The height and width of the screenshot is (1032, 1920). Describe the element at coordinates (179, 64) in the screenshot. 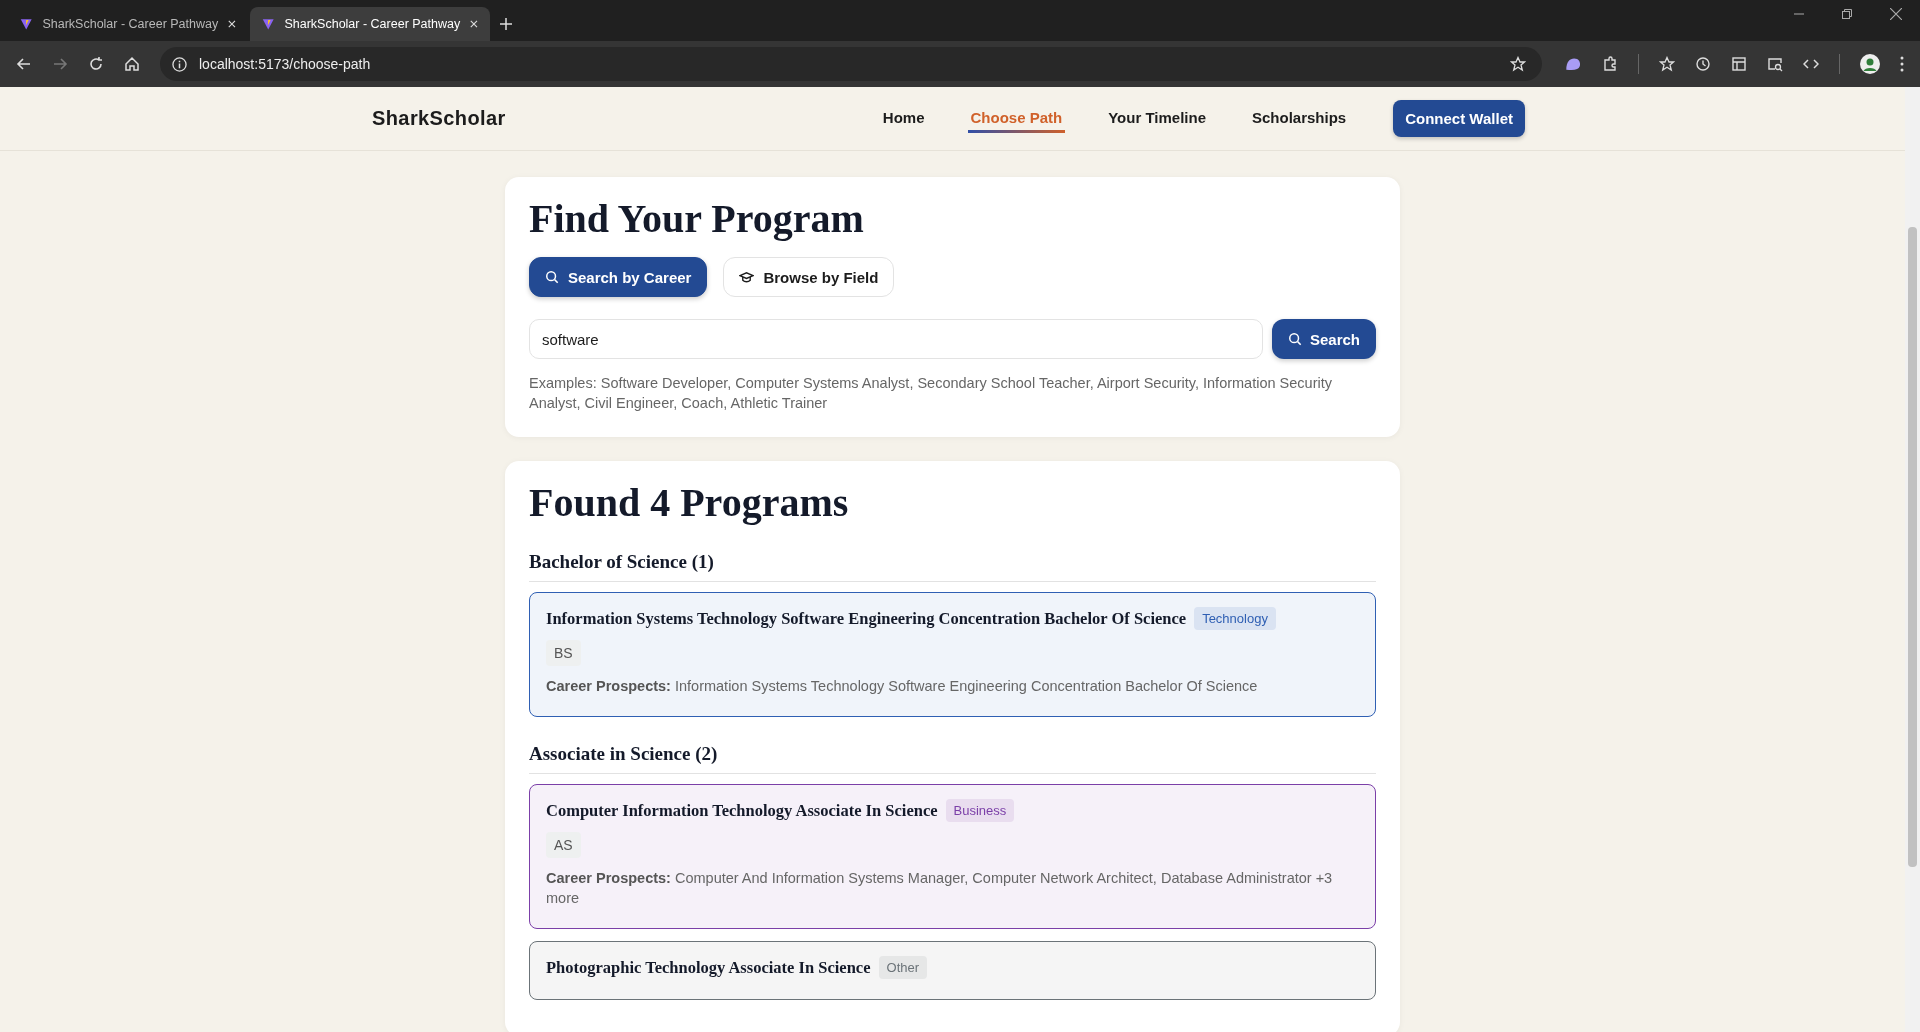

I see `info-icon` at that location.